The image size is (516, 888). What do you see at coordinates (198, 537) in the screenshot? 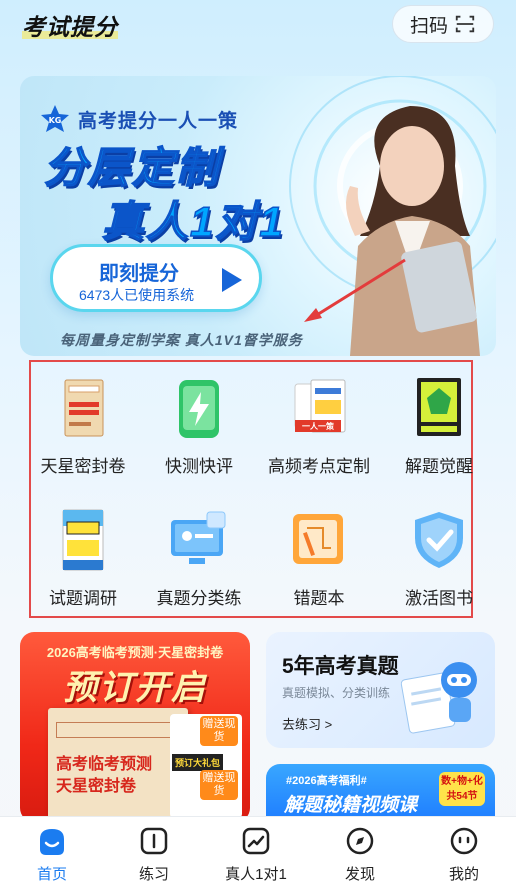
I see `monitor-icon` at bounding box center [198, 537].